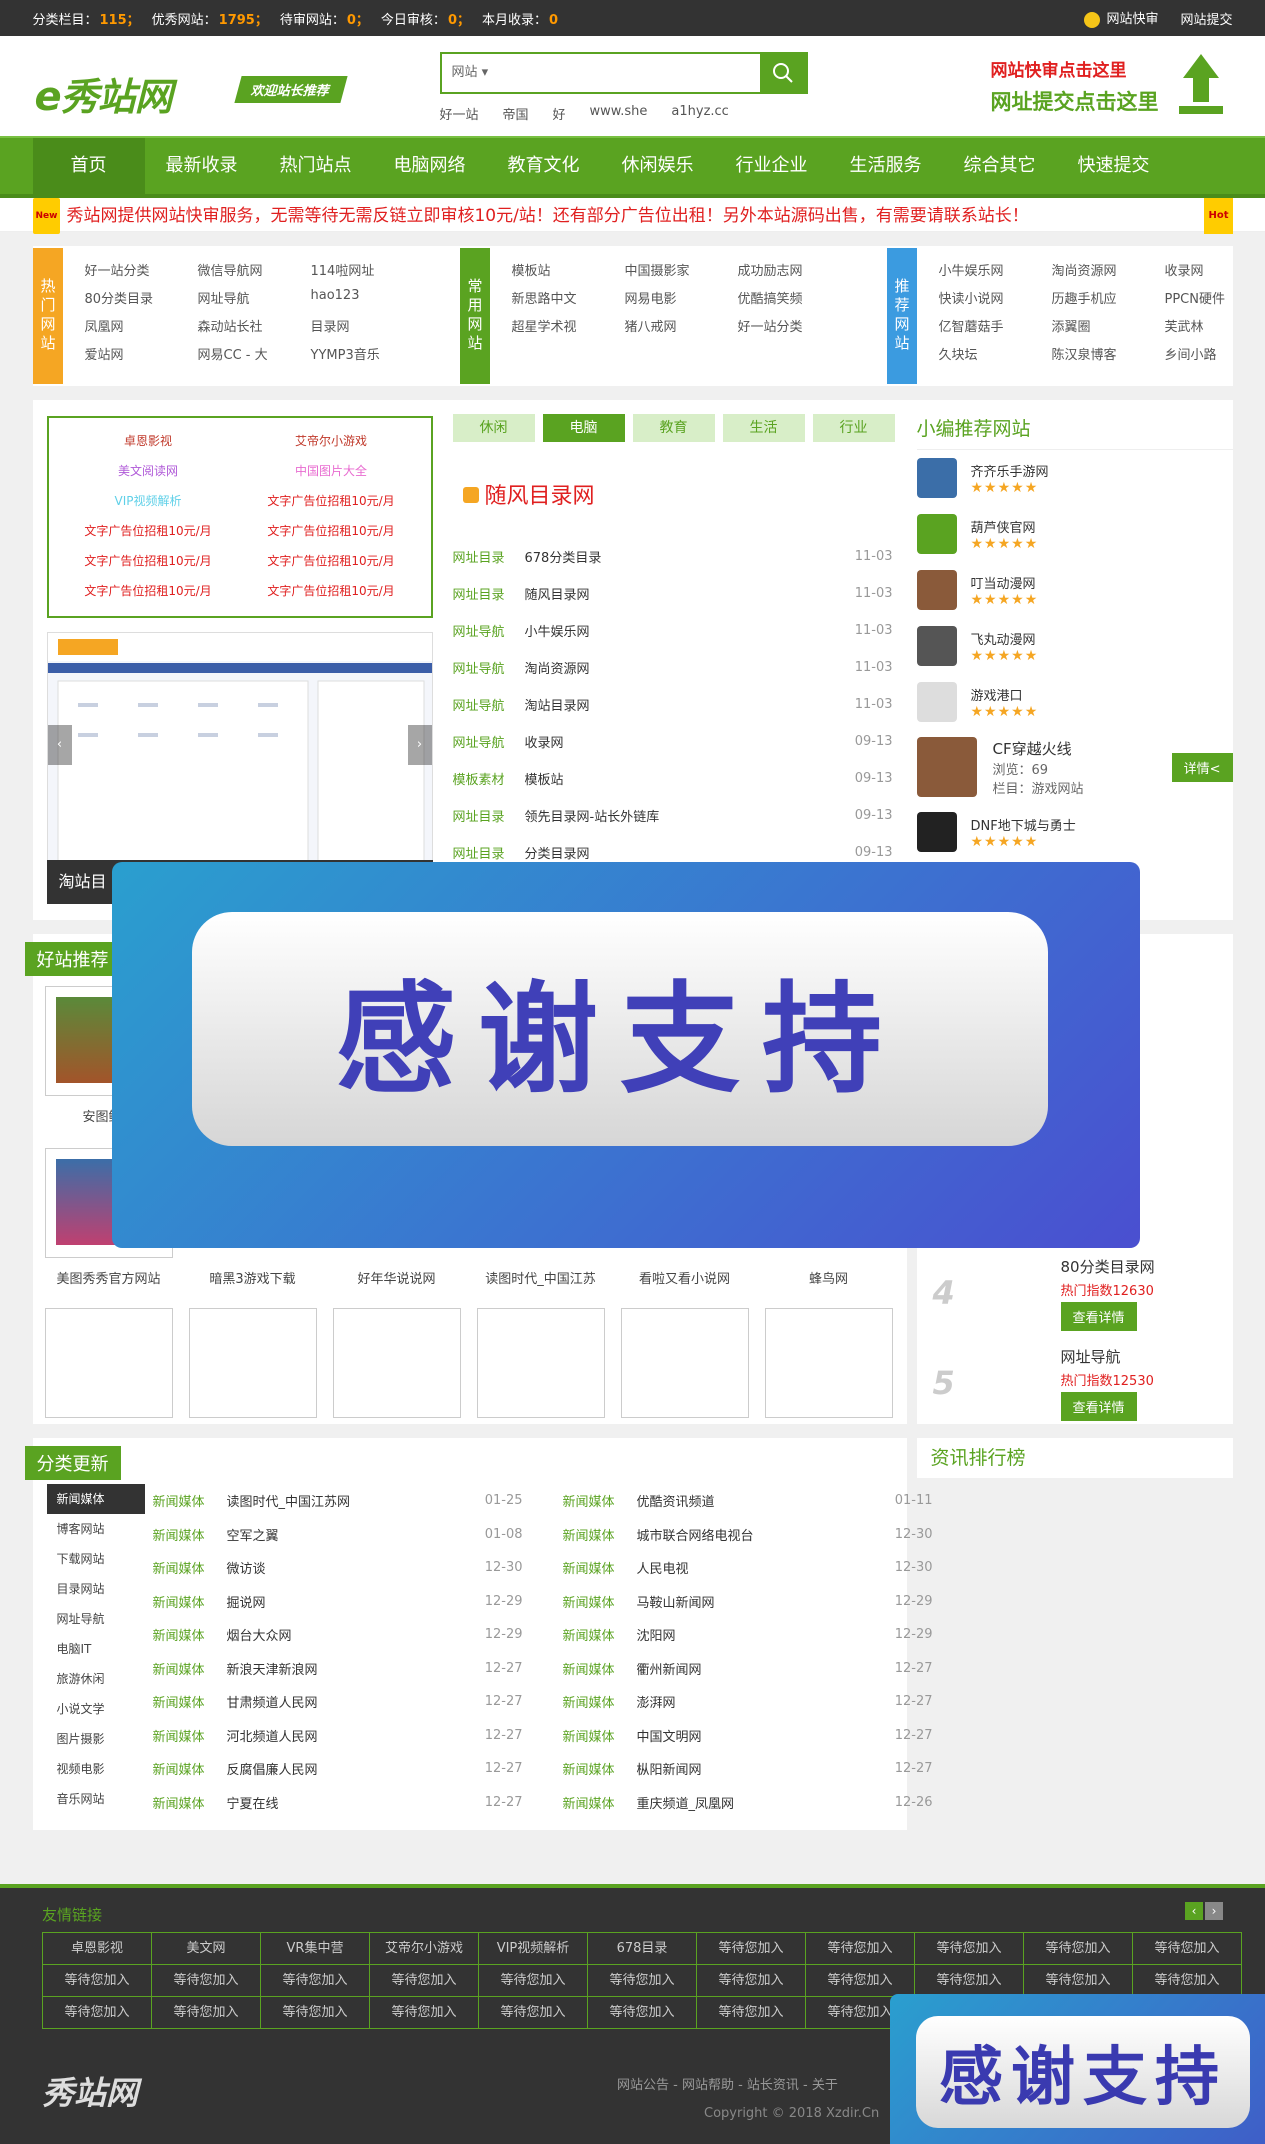  Describe the element at coordinates (1121, 18) in the screenshot. I see `fast-review-link: 网站快审` at that location.